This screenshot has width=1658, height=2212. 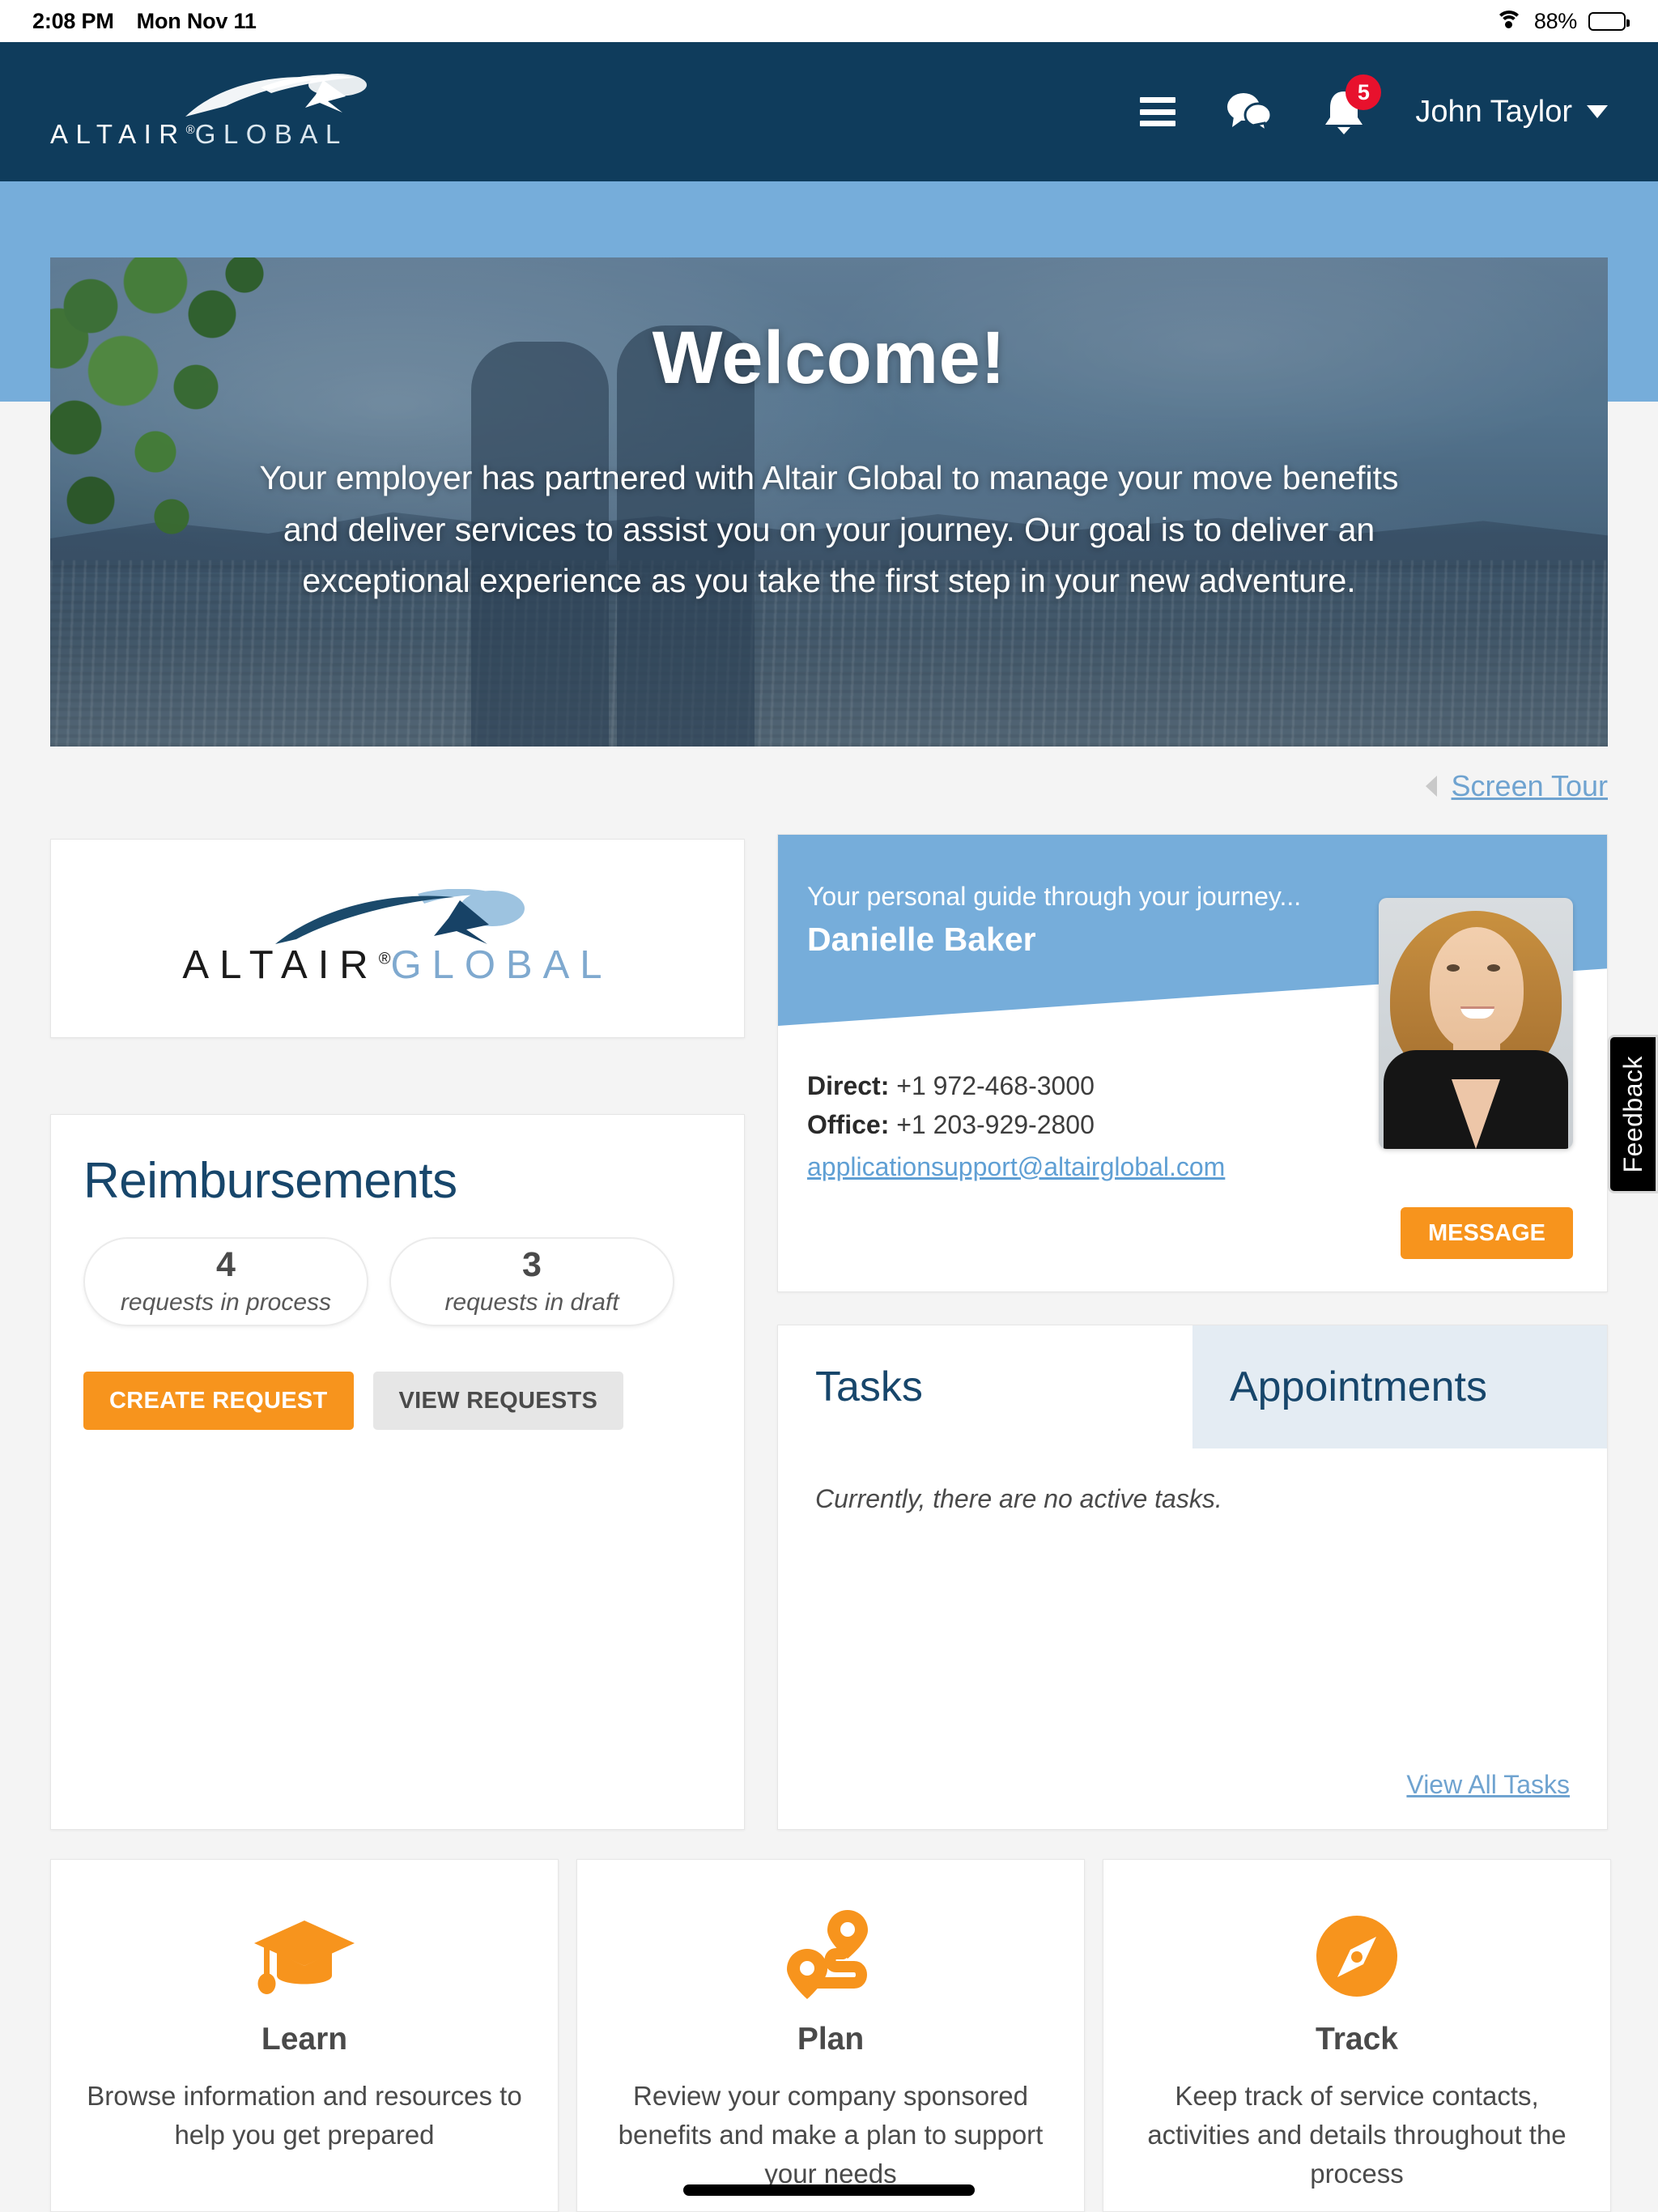 I want to click on stat-requests-in-draft: 3 requests in draft, so click(x=531, y=1281).